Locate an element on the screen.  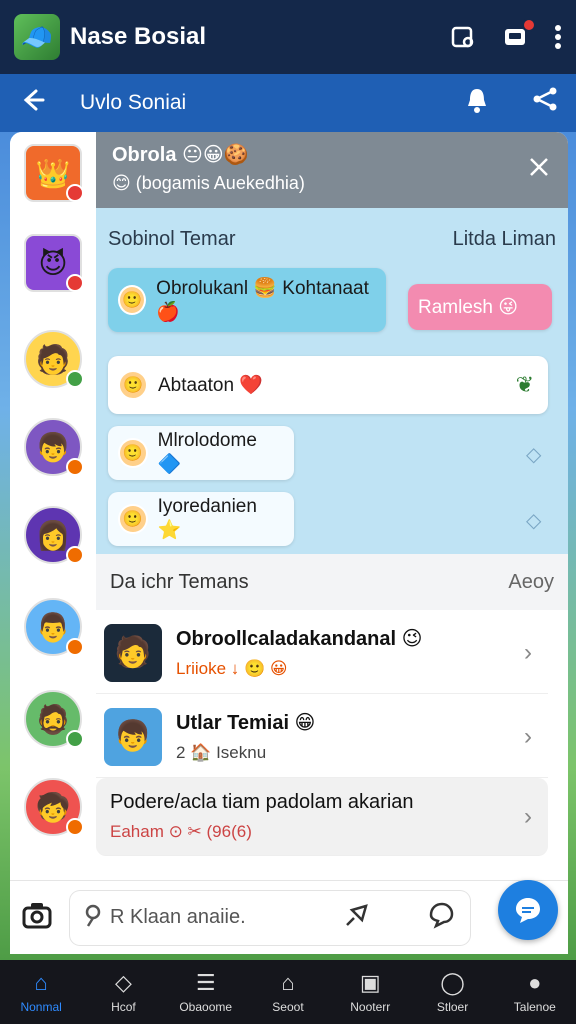
list-texts: Obroollcaladakandanal 😉 Lriioke ↓ 🙂 😀 is located at coordinates (350, 652).